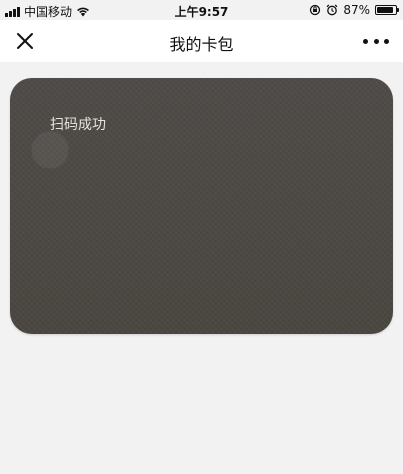 This screenshot has height=474, width=403. I want to click on battery-icon, so click(387, 10).